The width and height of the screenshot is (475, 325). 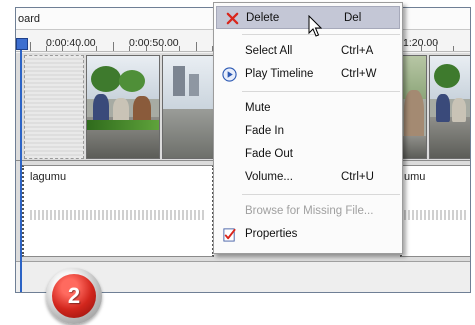 I want to click on play-circle-icon, so click(x=229, y=74).